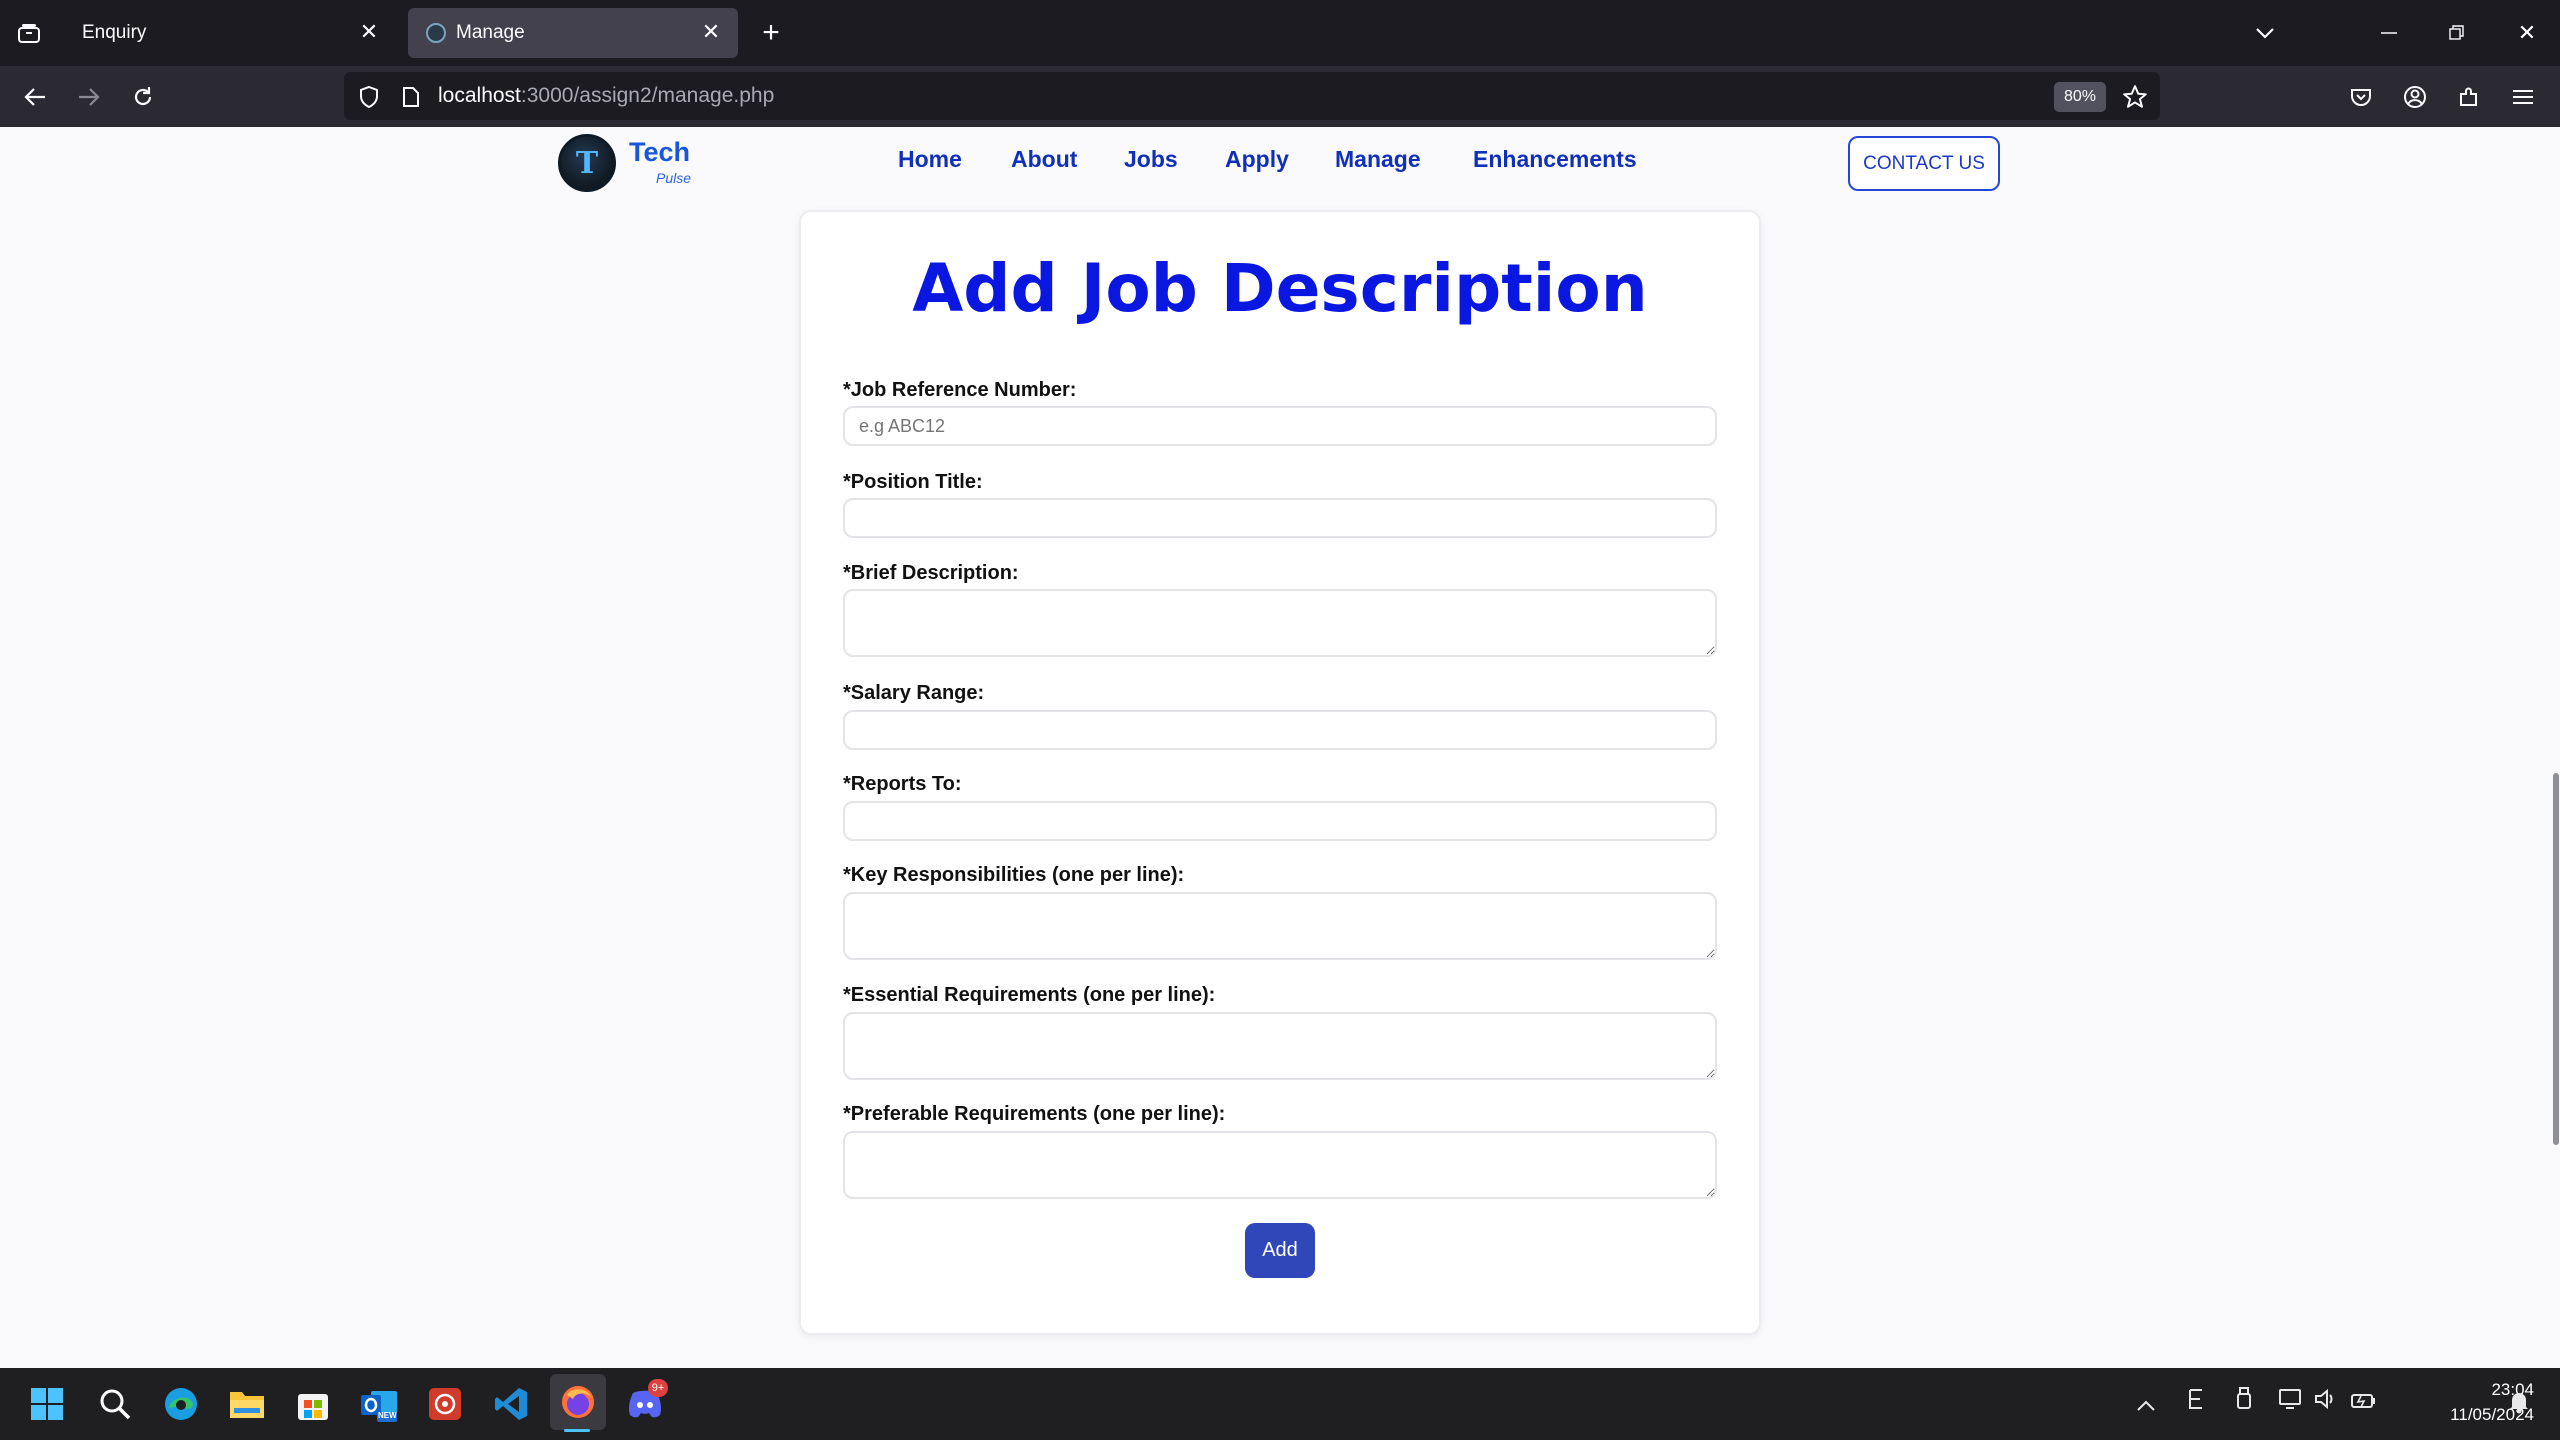 Image resolution: width=2560 pixels, height=1440 pixels. What do you see at coordinates (247, 1404) in the screenshot?
I see `file-explorer-icon` at bounding box center [247, 1404].